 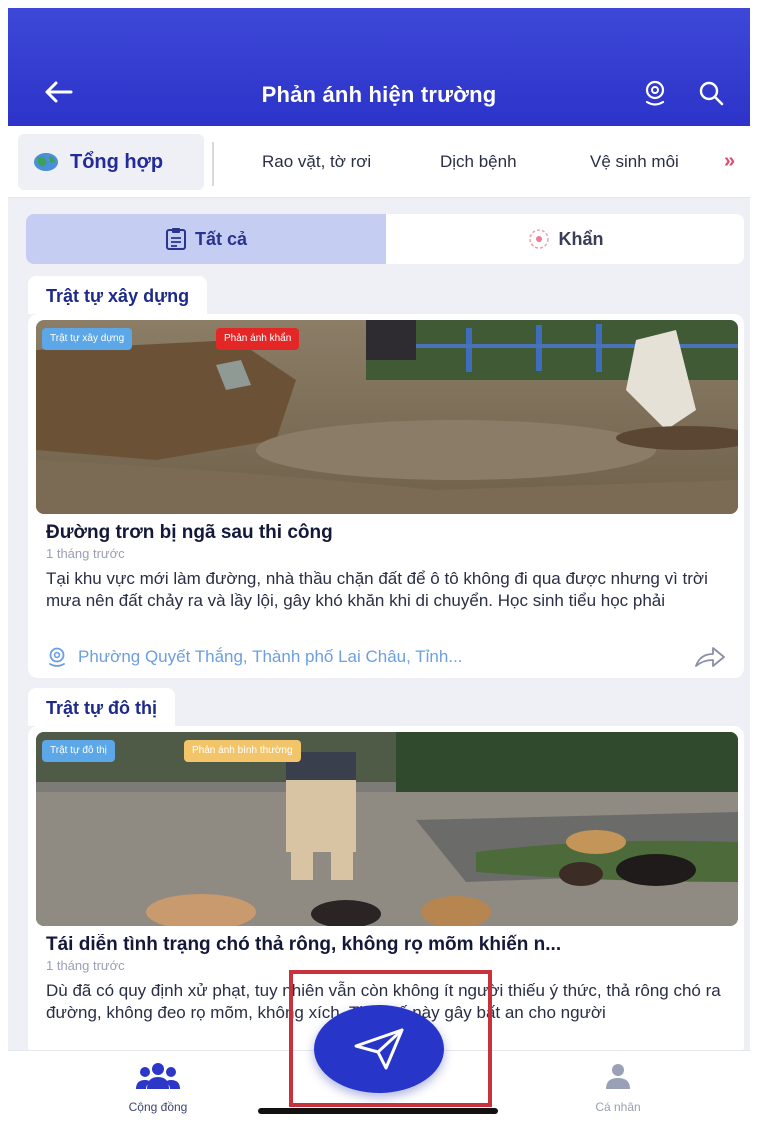 What do you see at coordinates (158, 1076) in the screenshot?
I see `group-icon` at bounding box center [158, 1076].